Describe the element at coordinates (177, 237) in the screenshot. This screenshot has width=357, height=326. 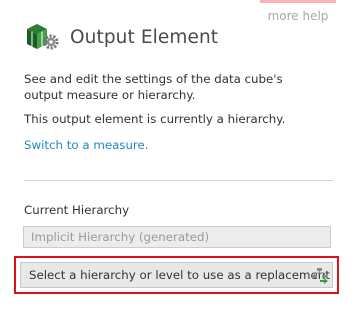
I see `current-hierarchy-field: Implicit Hierarchy (generated)` at that location.